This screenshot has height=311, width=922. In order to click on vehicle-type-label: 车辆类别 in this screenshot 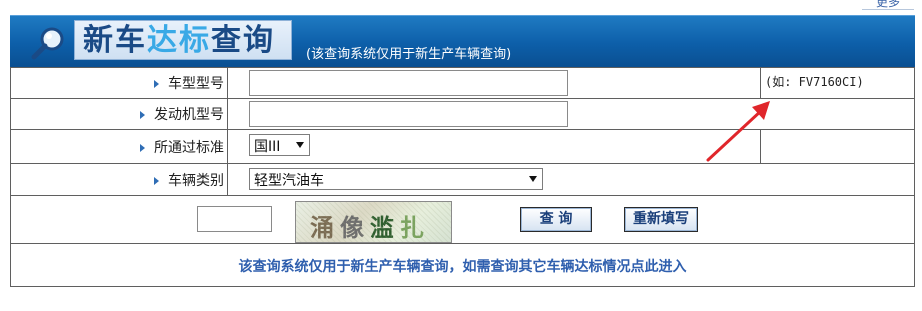, I will do `click(189, 180)`.